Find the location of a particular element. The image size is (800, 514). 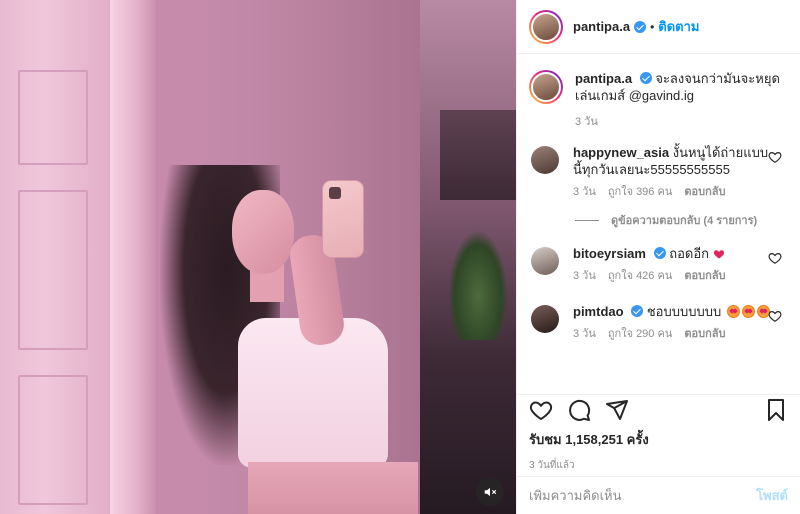

background-plant is located at coordinates (478, 285).